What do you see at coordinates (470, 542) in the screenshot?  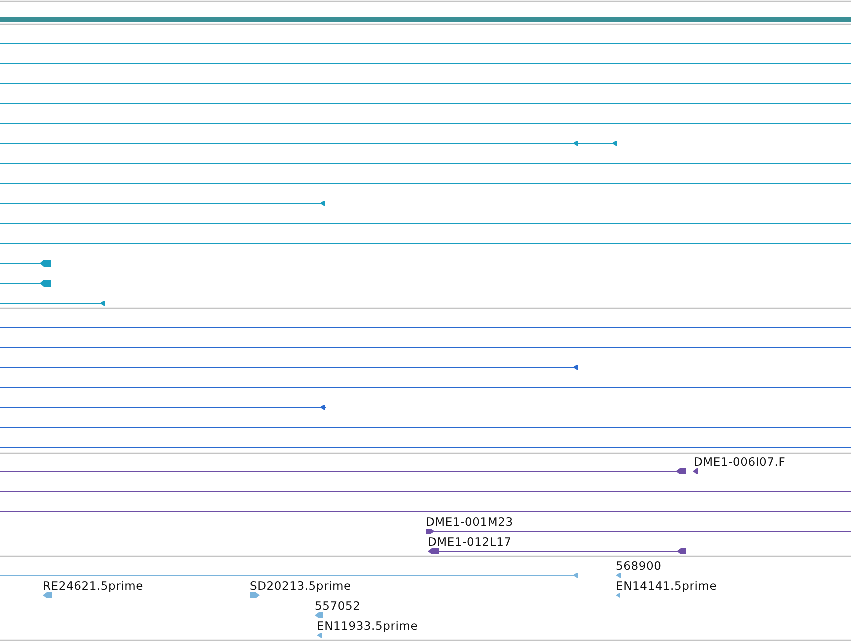 I see `feature-label: DME1-012L17` at bounding box center [470, 542].